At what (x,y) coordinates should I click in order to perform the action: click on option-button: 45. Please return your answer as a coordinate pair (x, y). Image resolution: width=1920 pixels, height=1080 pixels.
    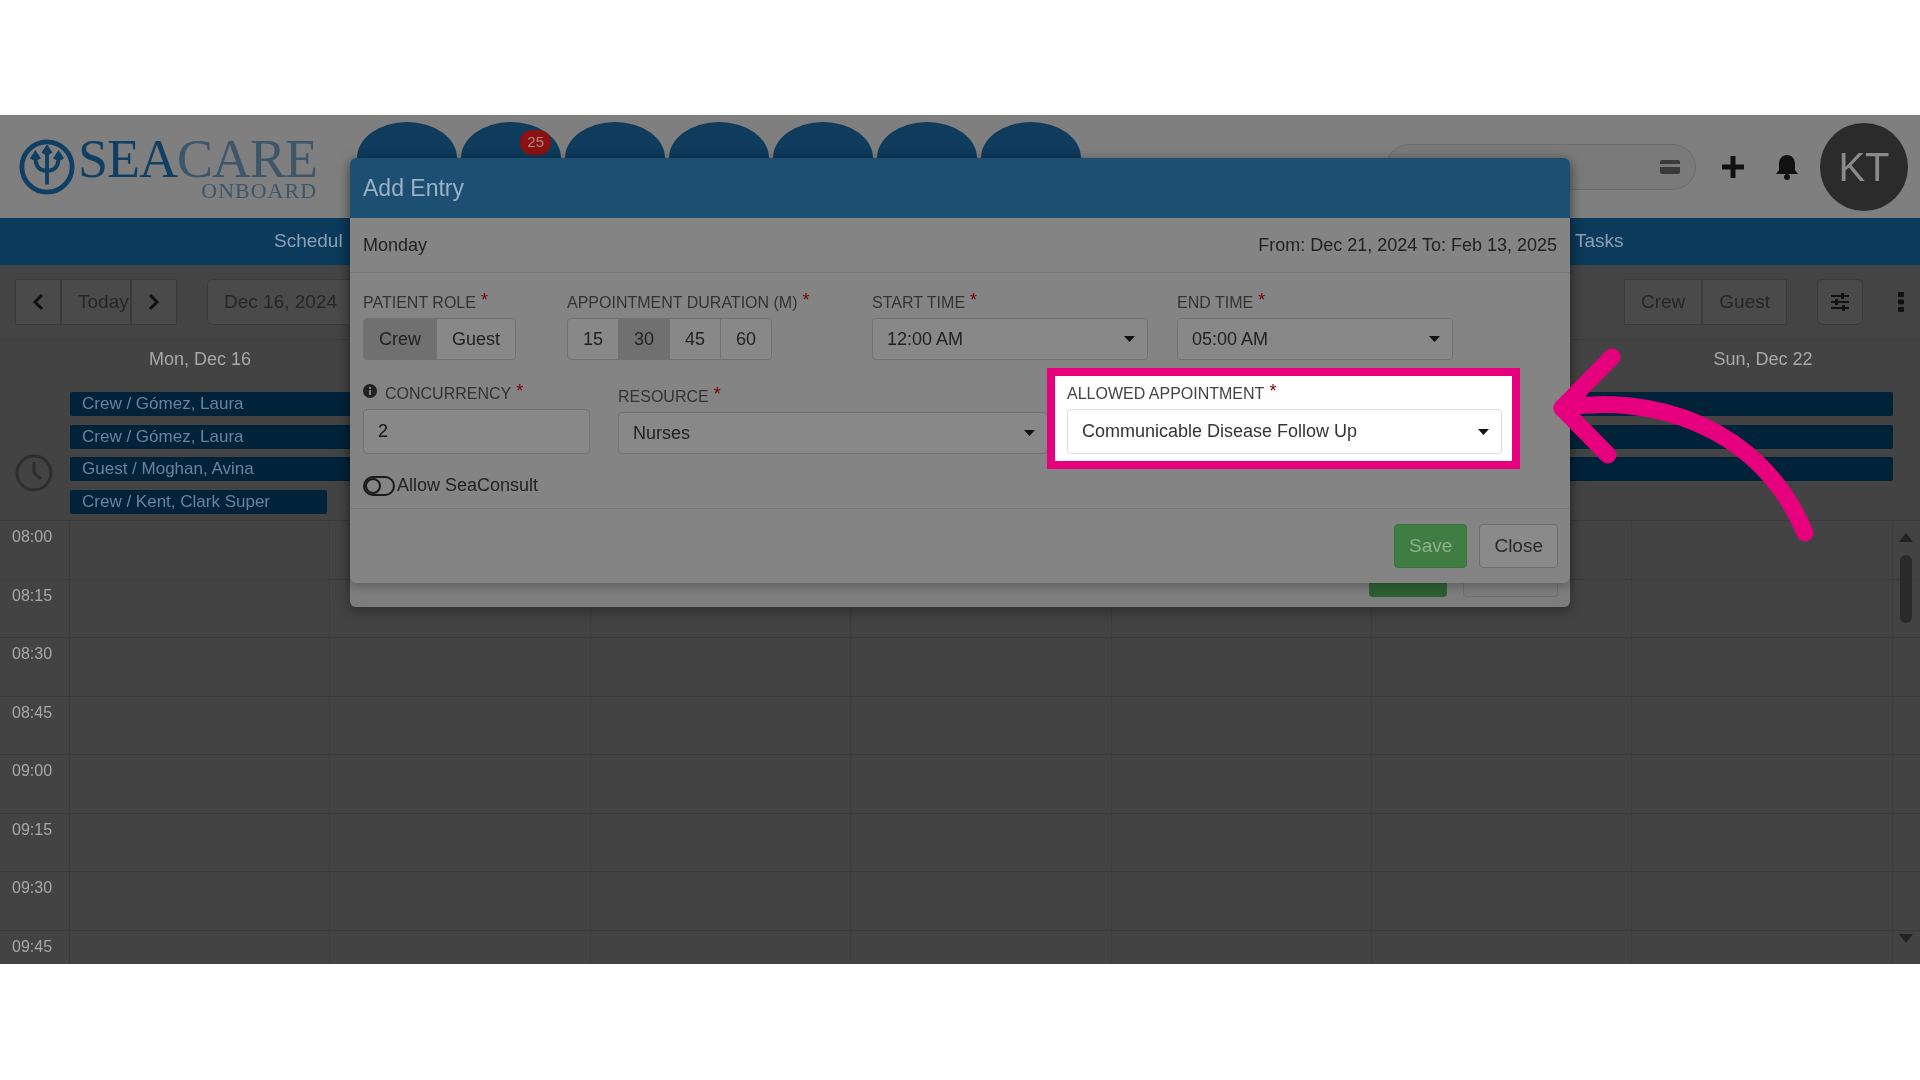
    Looking at the image, I should click on (695, 339).